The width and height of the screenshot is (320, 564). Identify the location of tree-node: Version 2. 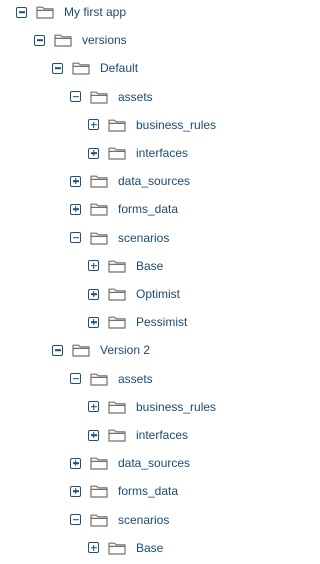
(101, 350).